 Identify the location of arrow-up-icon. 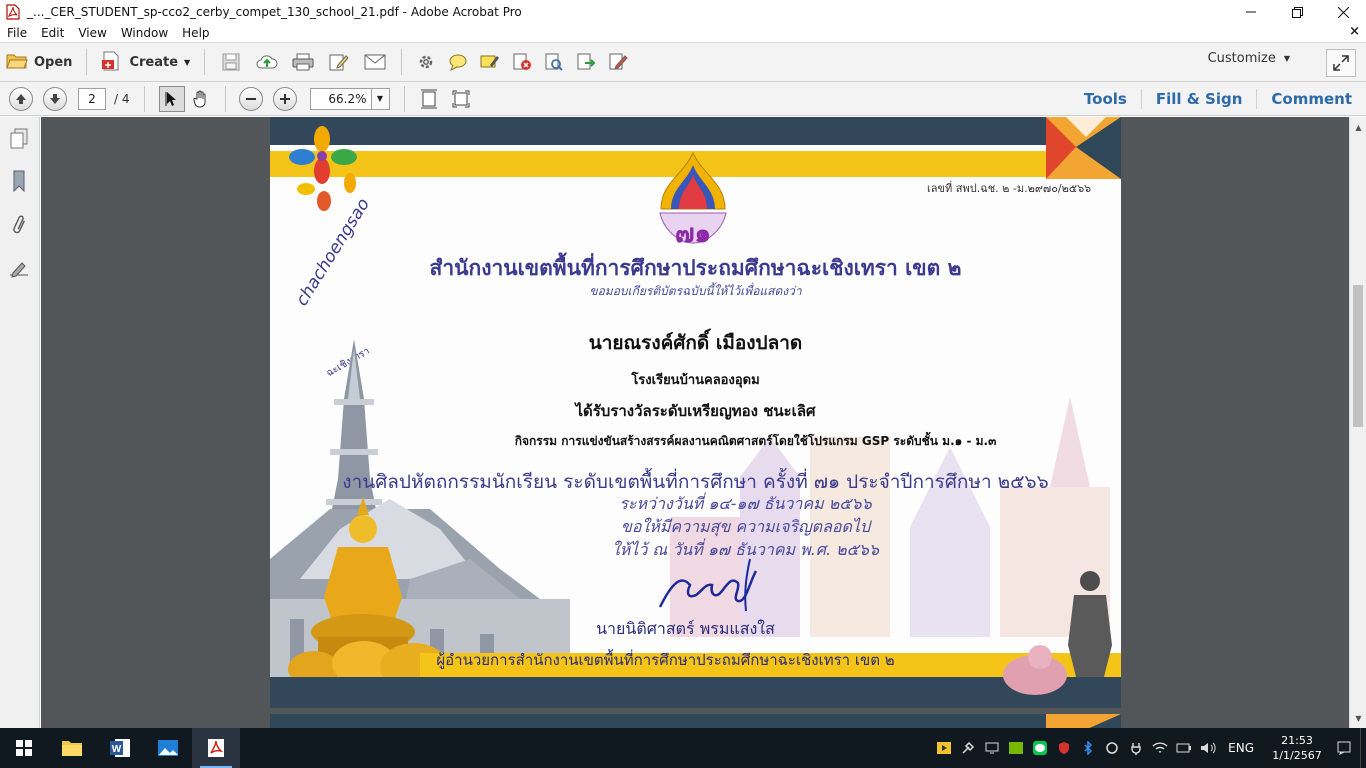
(21, 98).